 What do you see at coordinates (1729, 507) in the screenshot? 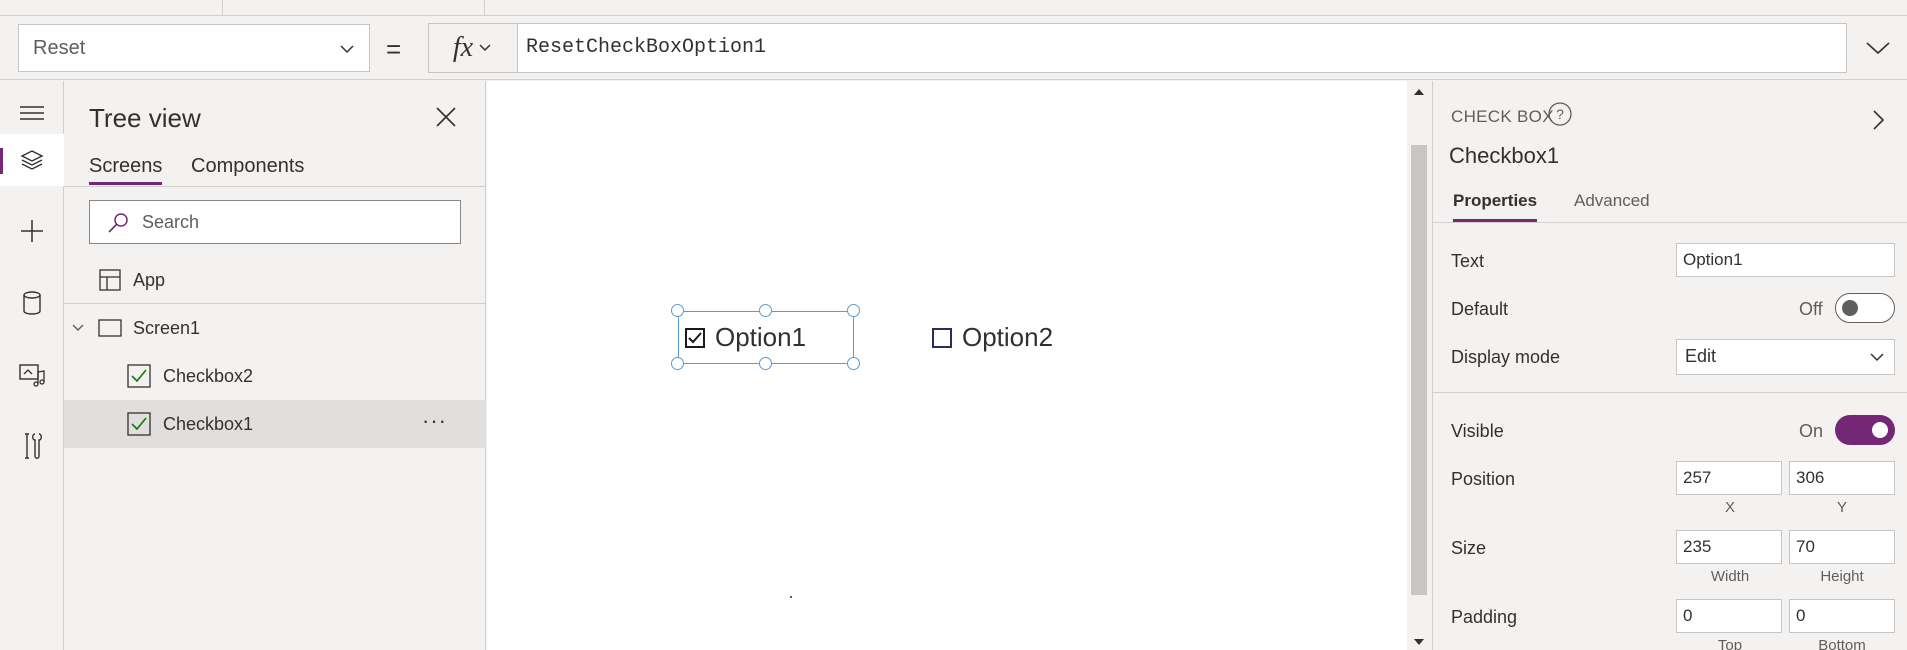
I see `x-caption: X` at bounding box center [1729, 507].